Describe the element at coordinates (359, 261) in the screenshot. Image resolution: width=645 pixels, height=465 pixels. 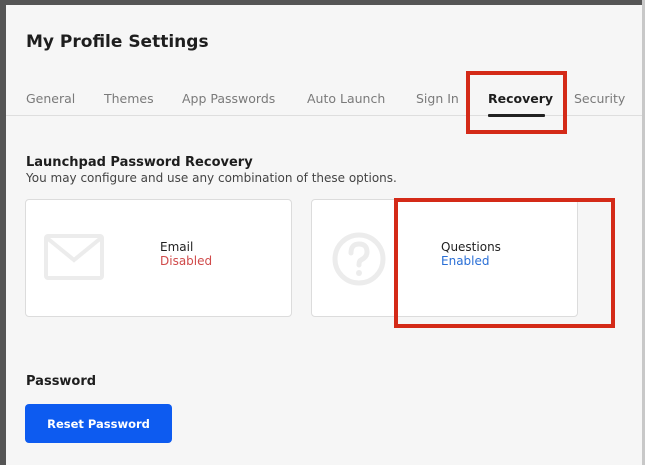
I see `question-circle-icon` at that location.